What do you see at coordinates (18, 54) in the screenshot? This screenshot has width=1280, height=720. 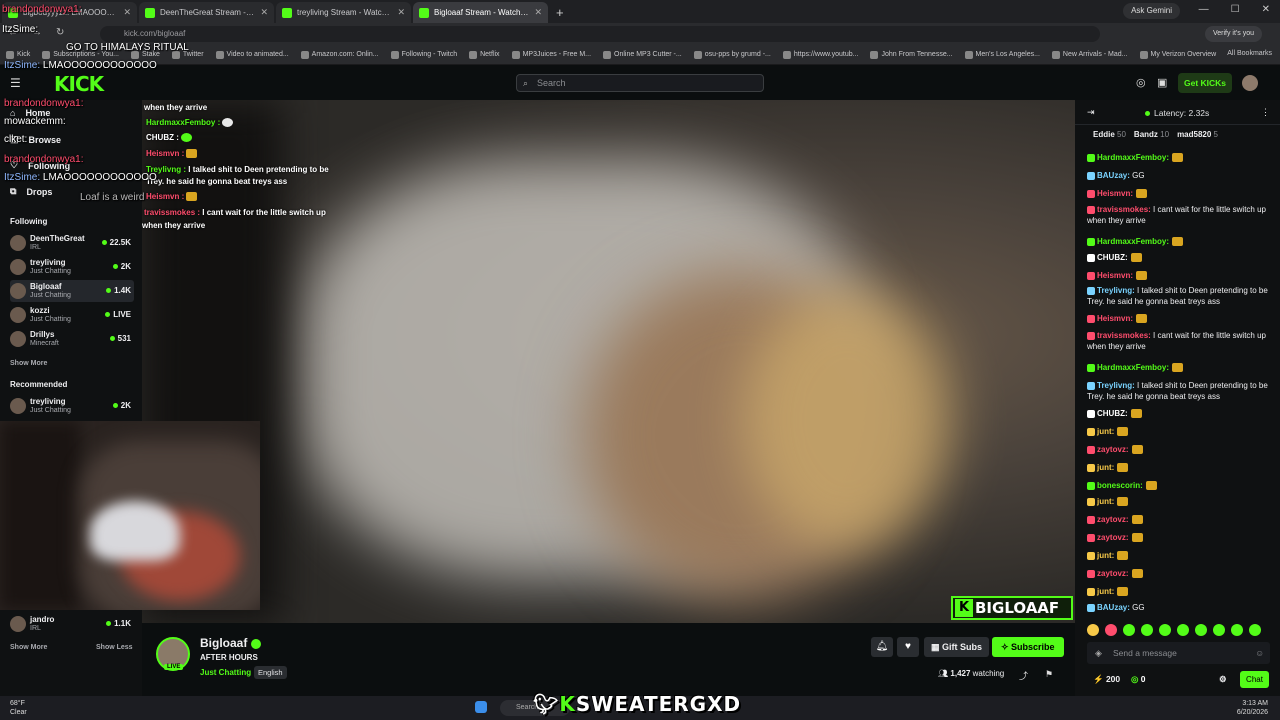 I see `bookmark: Kick` at bounding box center [18, 54].